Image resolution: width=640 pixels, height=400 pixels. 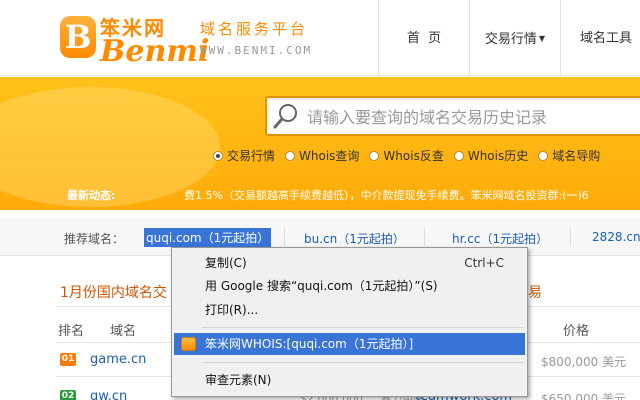 What do you see at coordinates (584, 362) in the screenshot?
I see `price-value: $800,000 美元` at bounding box center [584, 362].